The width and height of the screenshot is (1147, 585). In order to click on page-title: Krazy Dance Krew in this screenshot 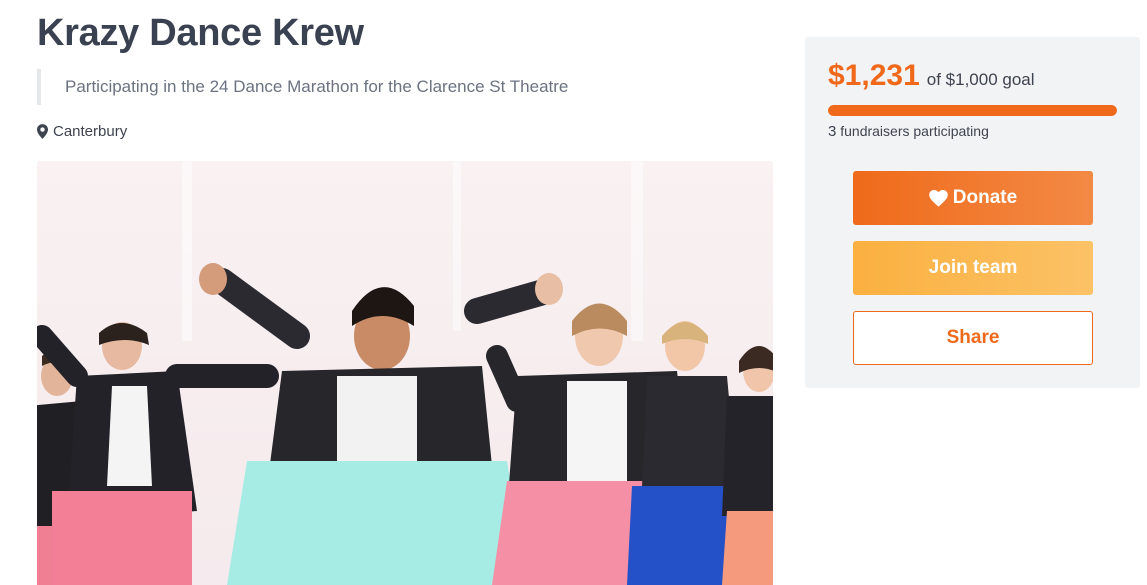, I will do `click(200, 33)`.